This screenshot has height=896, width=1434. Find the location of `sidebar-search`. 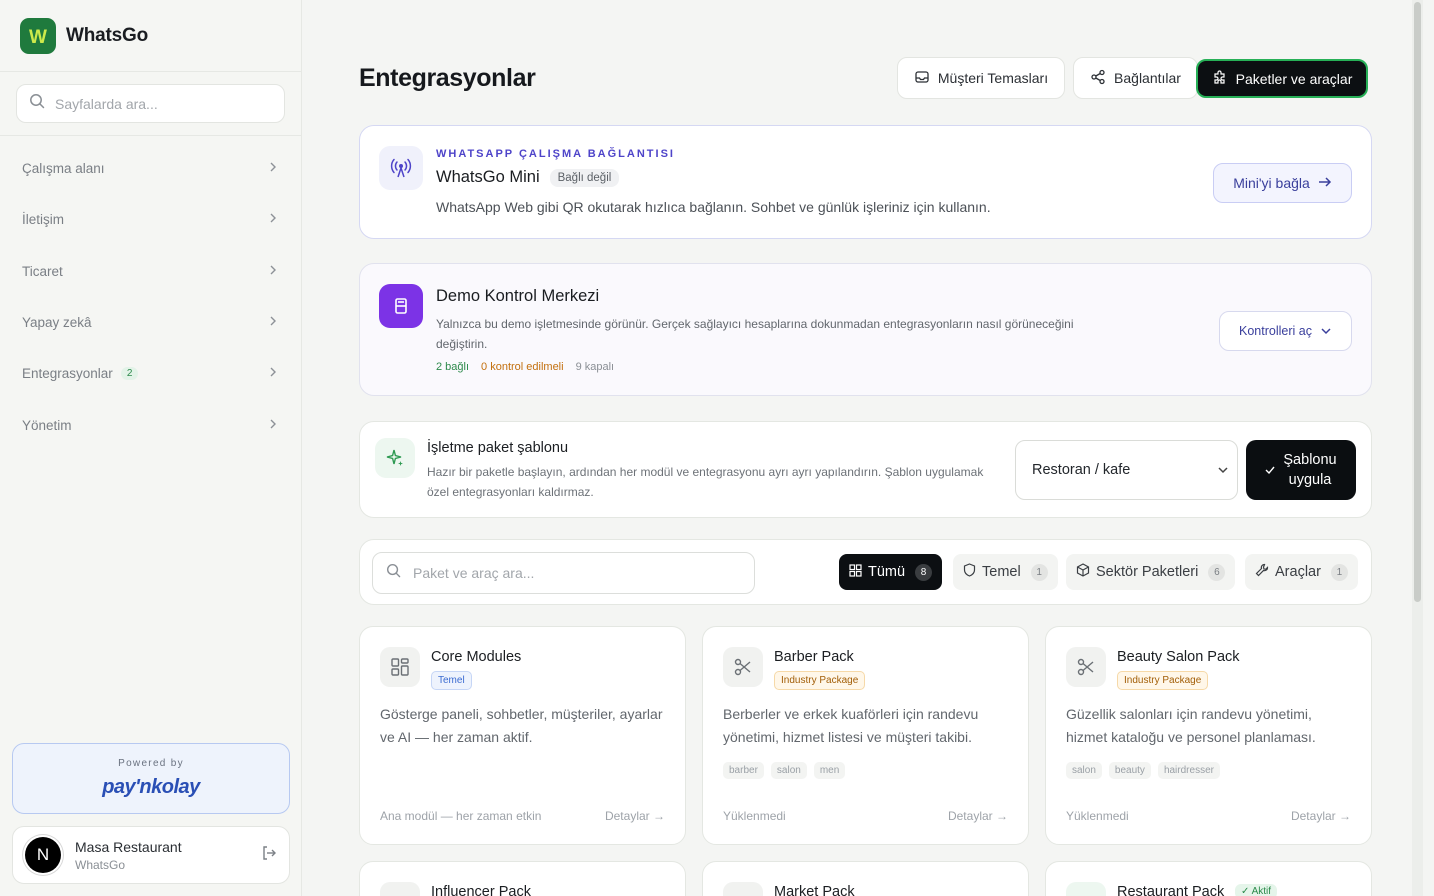

sidebar-search is located at coordinates (150, 104).